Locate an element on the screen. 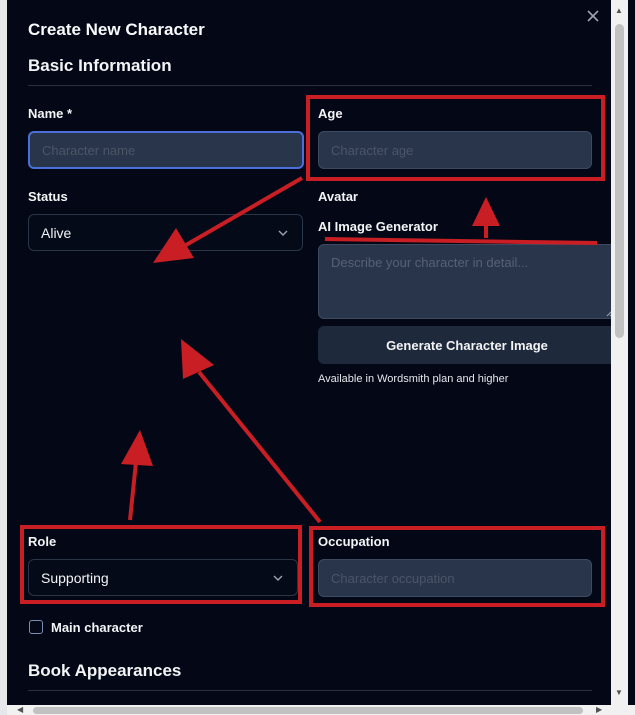 The width and height of the screenshot is (635, 715). basic-information-heading: Basic Information is located at coordinates (100, 65).